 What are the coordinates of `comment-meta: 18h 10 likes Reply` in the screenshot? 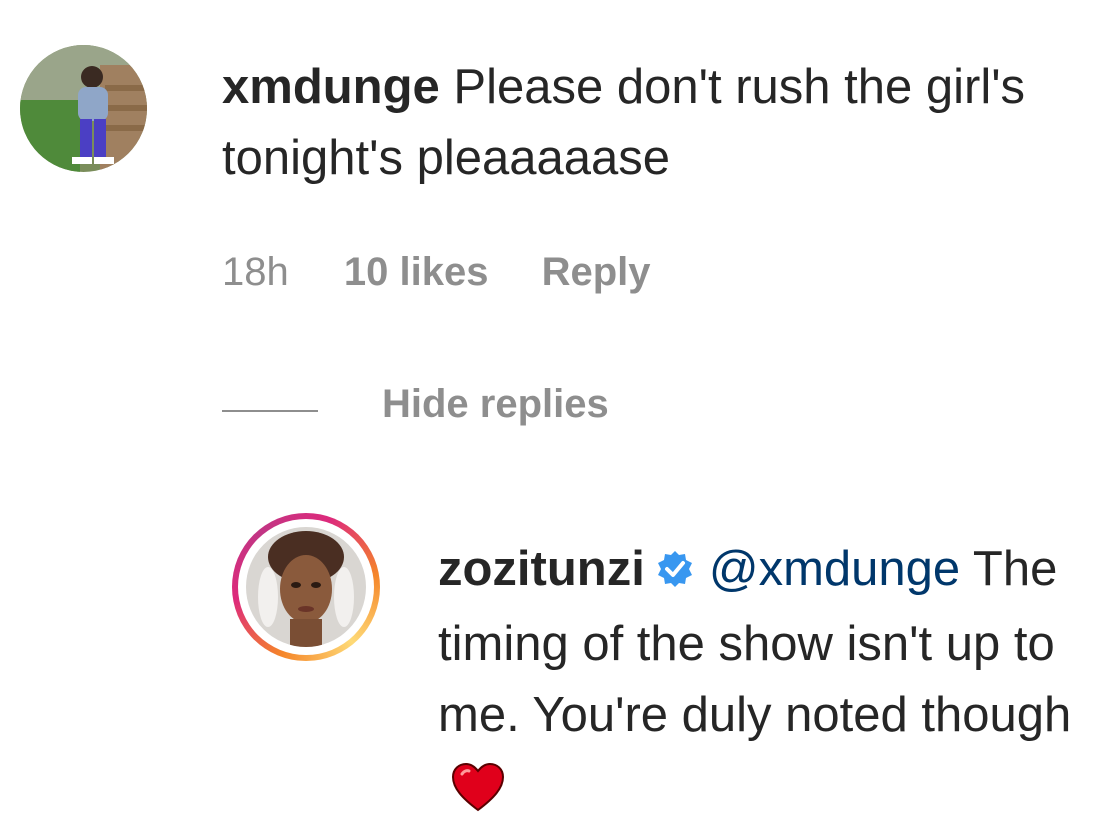 It's located at (457, 272).